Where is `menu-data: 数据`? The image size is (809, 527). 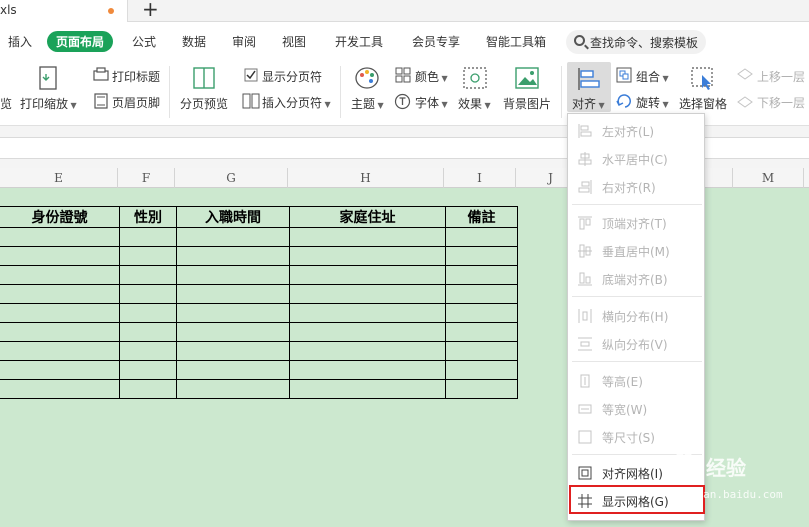
menu-data: 数据 is located at coordinates (194, 41).